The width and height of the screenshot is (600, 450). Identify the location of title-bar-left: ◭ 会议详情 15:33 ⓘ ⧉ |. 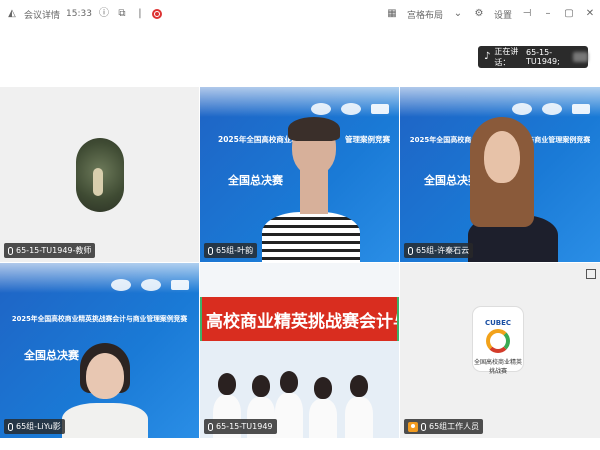
(81, 14).